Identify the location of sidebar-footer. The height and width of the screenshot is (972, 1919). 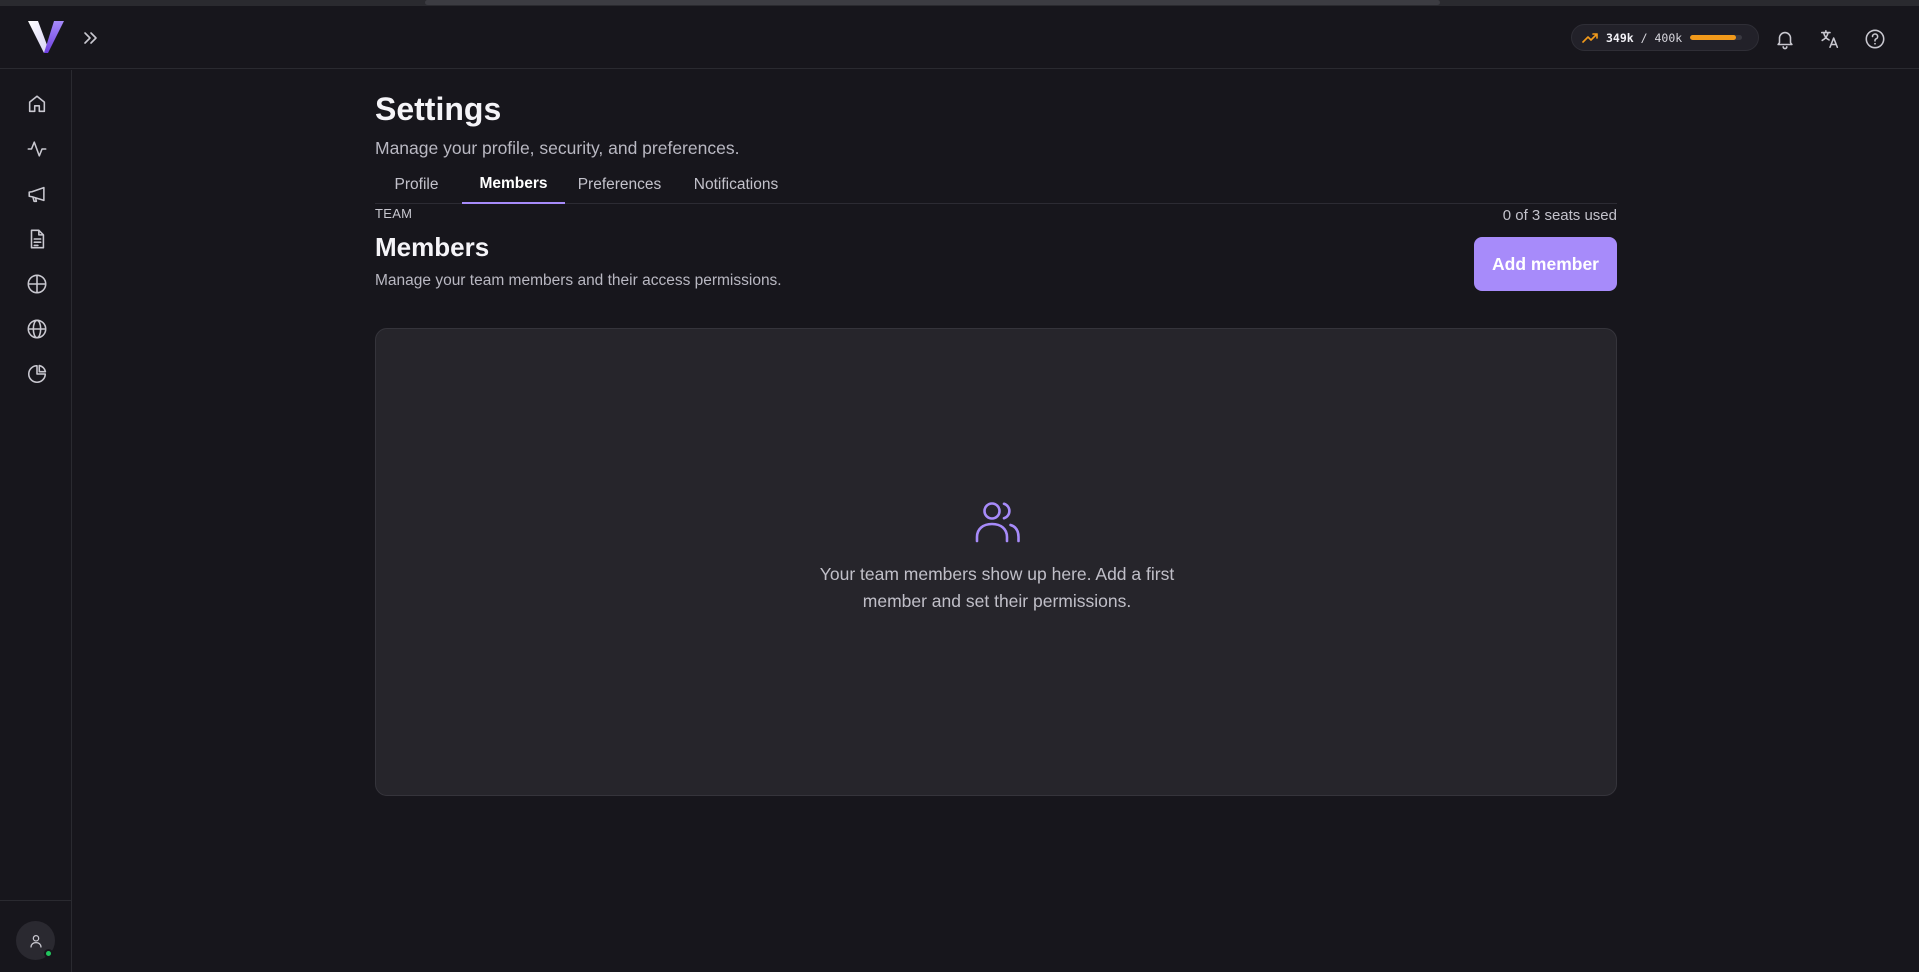
(36, 936).